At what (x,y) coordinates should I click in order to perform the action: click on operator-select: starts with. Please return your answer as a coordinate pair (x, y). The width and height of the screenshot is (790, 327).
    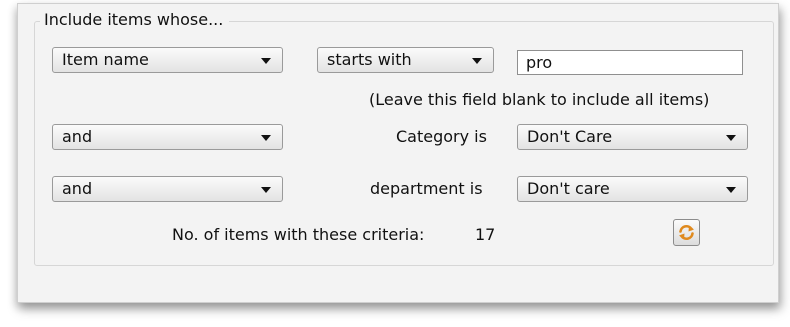
    Looking at the image, I should click on (405, 60).